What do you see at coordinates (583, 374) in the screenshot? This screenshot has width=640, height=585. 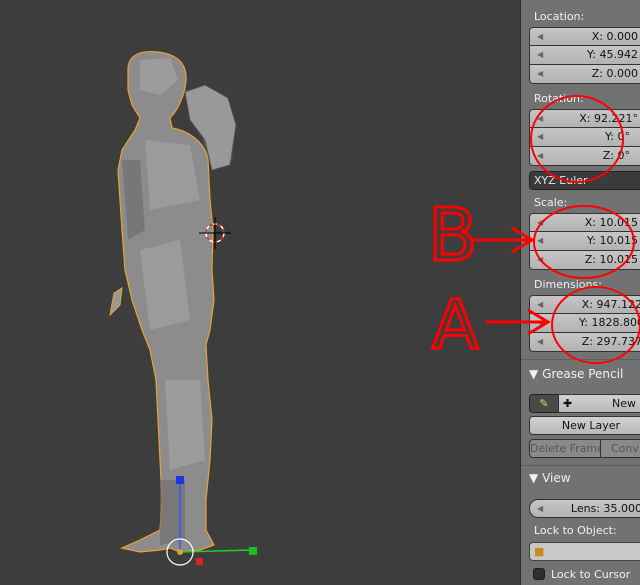 I see `grease-pencil-title: Grease Pencil` at bounding box center [583, 374].